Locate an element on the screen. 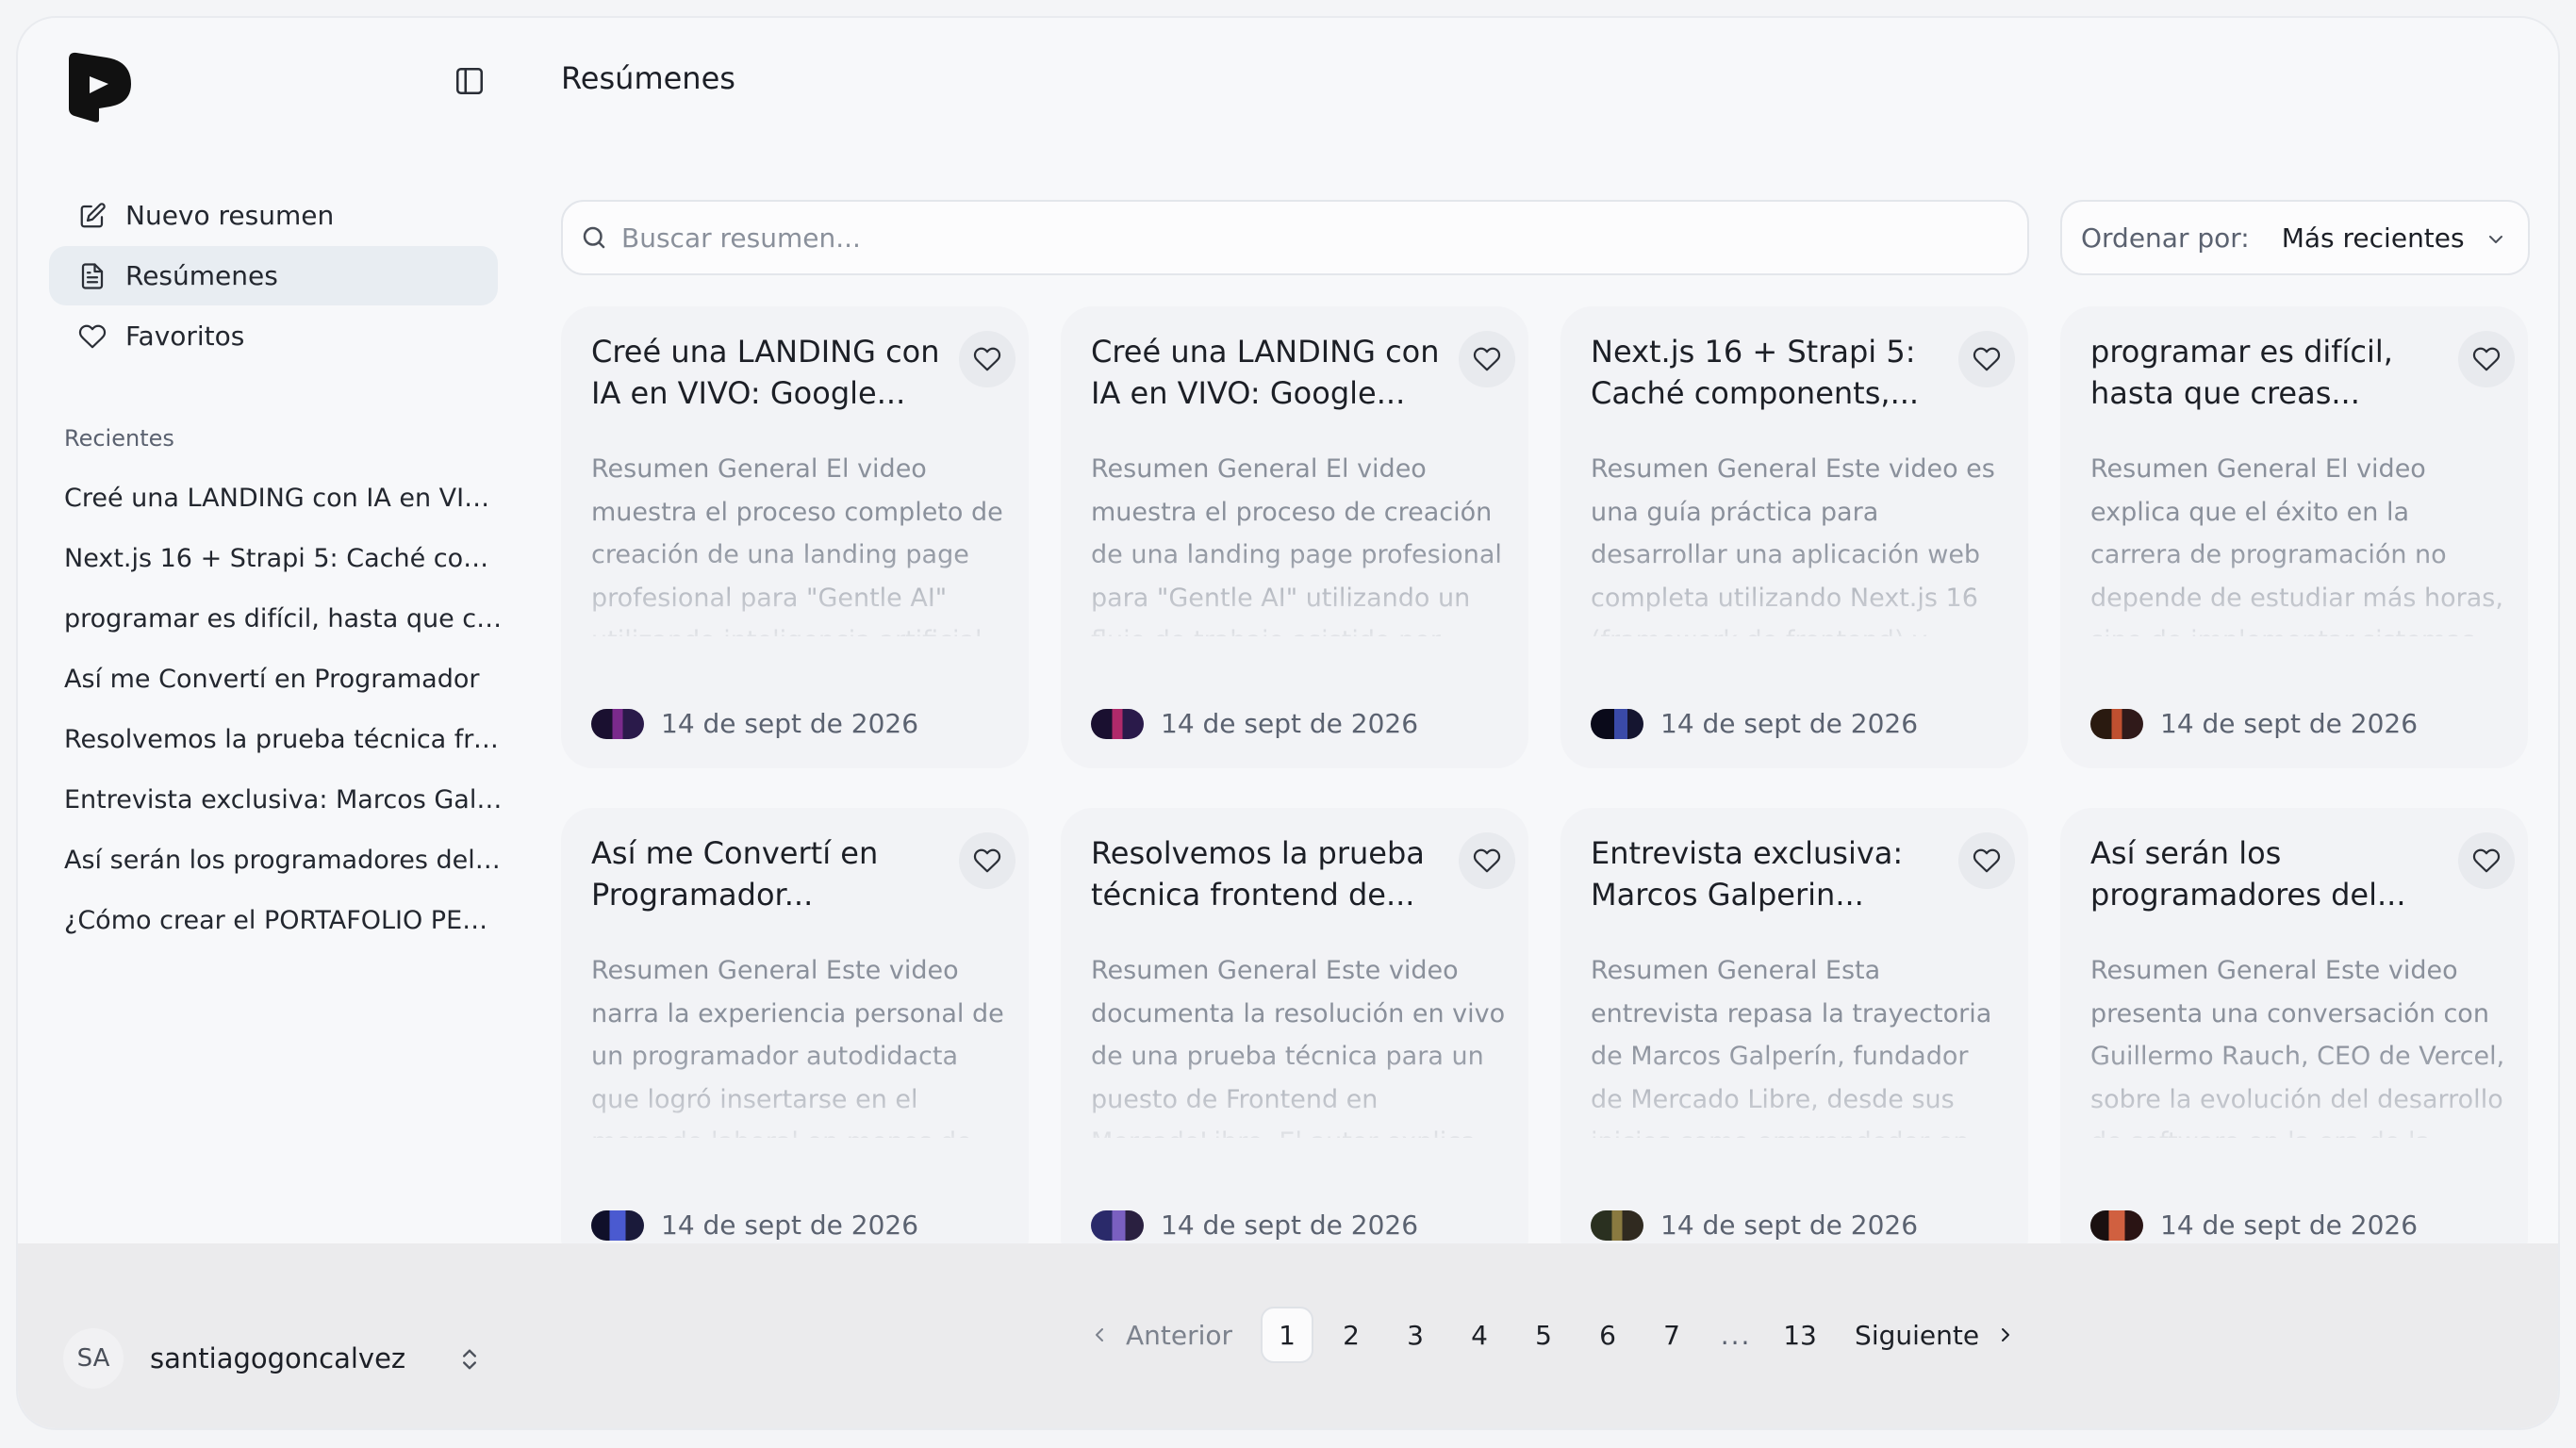 Image resolution: width=2576 pixels, height=1448 pixels. pagination-page-7: 7 is located at coordinates (1671, 1335).